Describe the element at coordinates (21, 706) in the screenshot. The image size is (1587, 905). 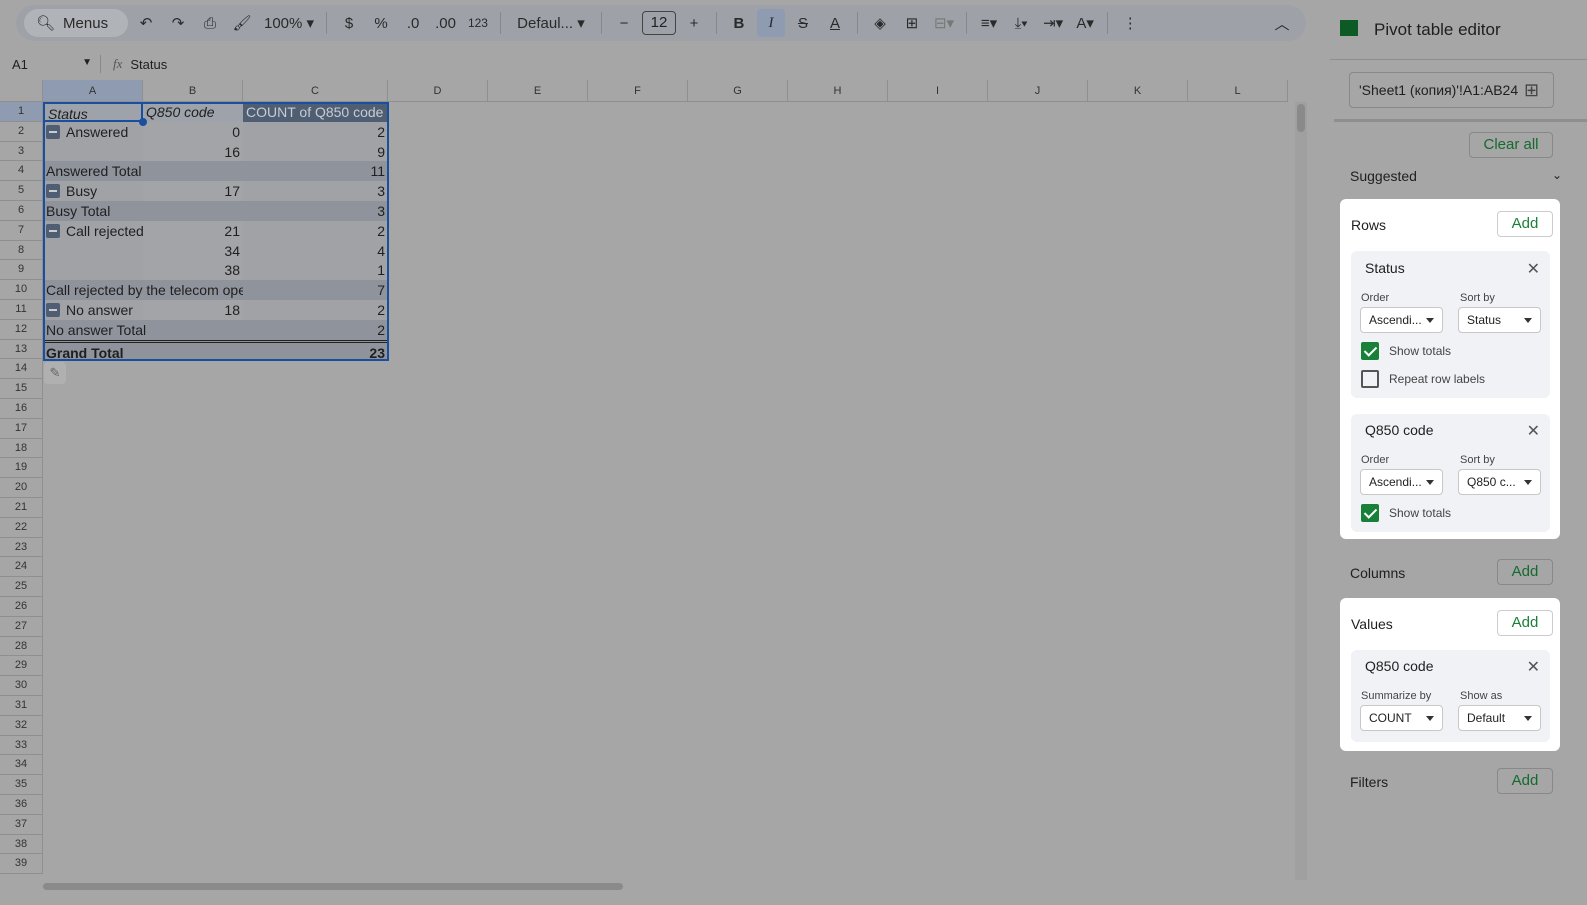
I see `row-header: 31` at that location.